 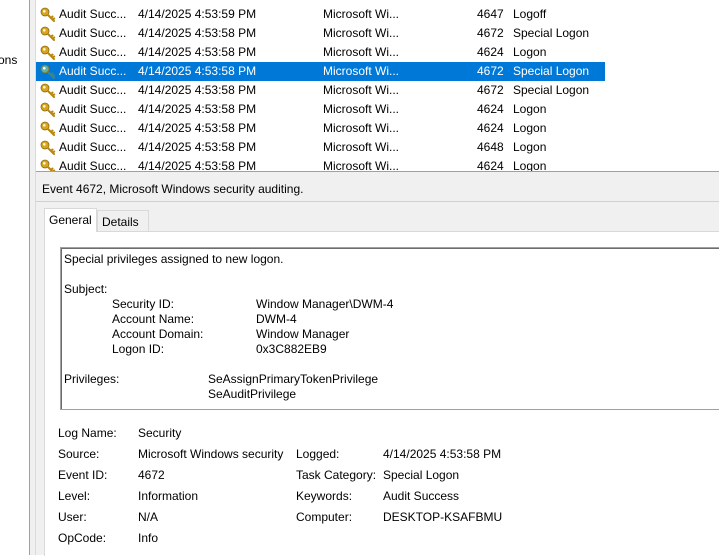 What do you see at coordinates (151, 475) in the screenshot?
I see `event-id-value: 4672` at bounding box center [151, 475].